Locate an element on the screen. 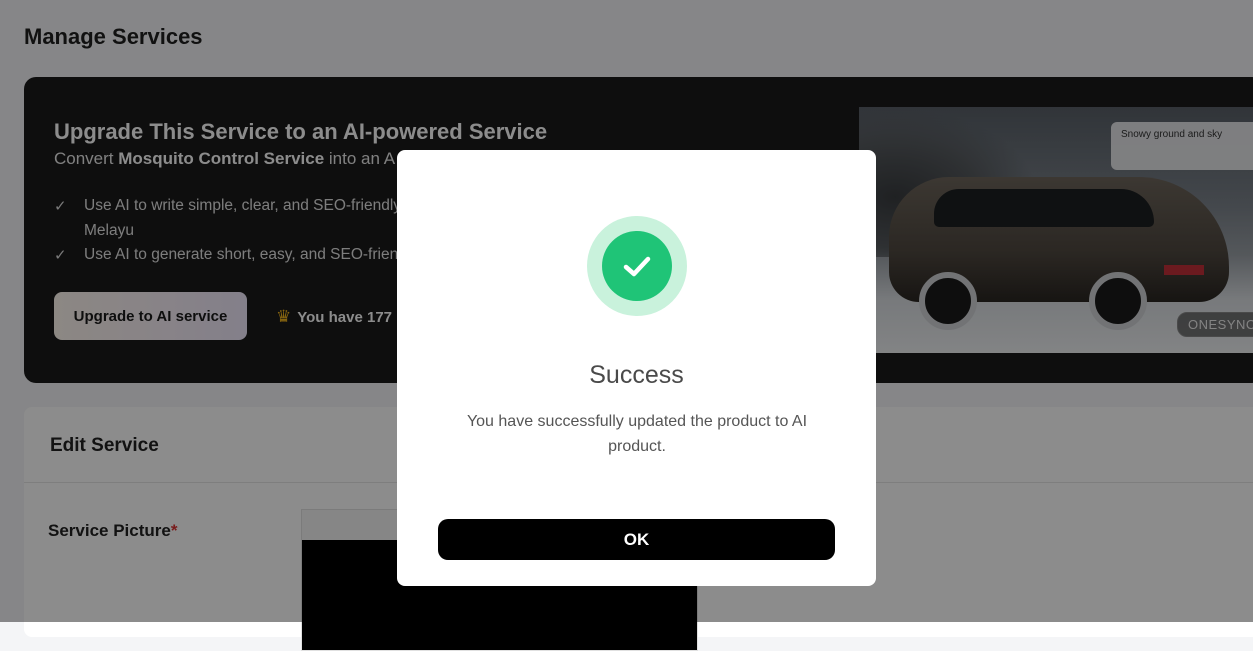 Image resolution: width=1253 pixels, height=651 pixels. success-icon-ring is located at coordinates (637, 266).